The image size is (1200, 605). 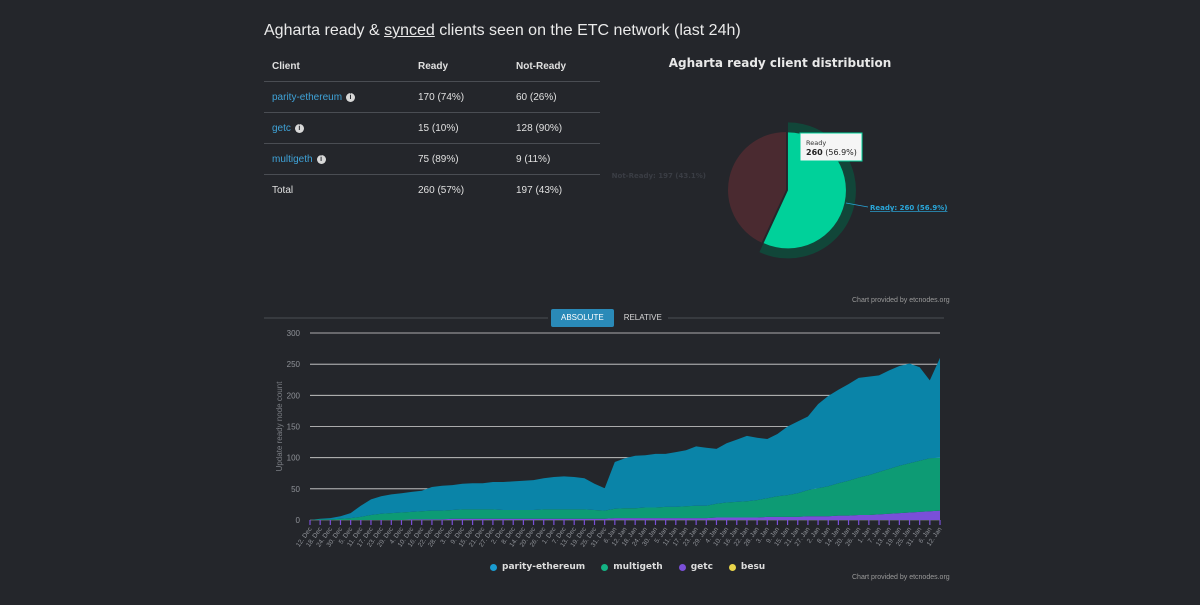 I want to click on y-tick-label: 200, so click(x=294, y=395).